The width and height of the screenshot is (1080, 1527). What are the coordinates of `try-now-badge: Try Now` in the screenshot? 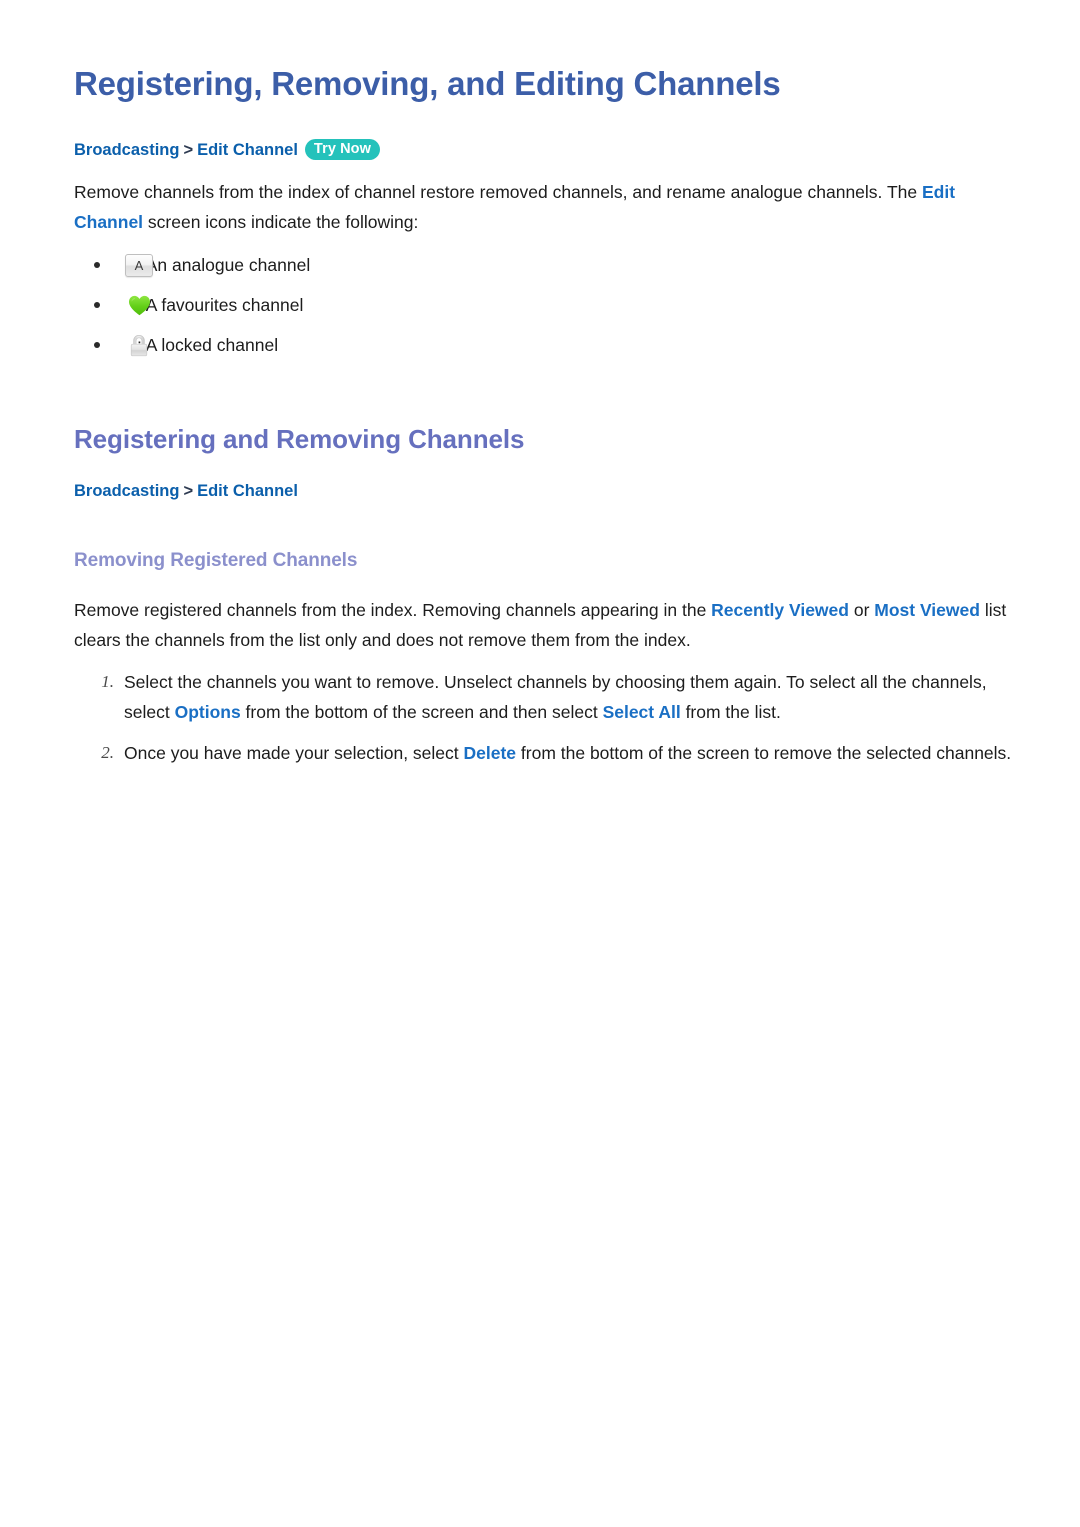 It's located at (342, 149).